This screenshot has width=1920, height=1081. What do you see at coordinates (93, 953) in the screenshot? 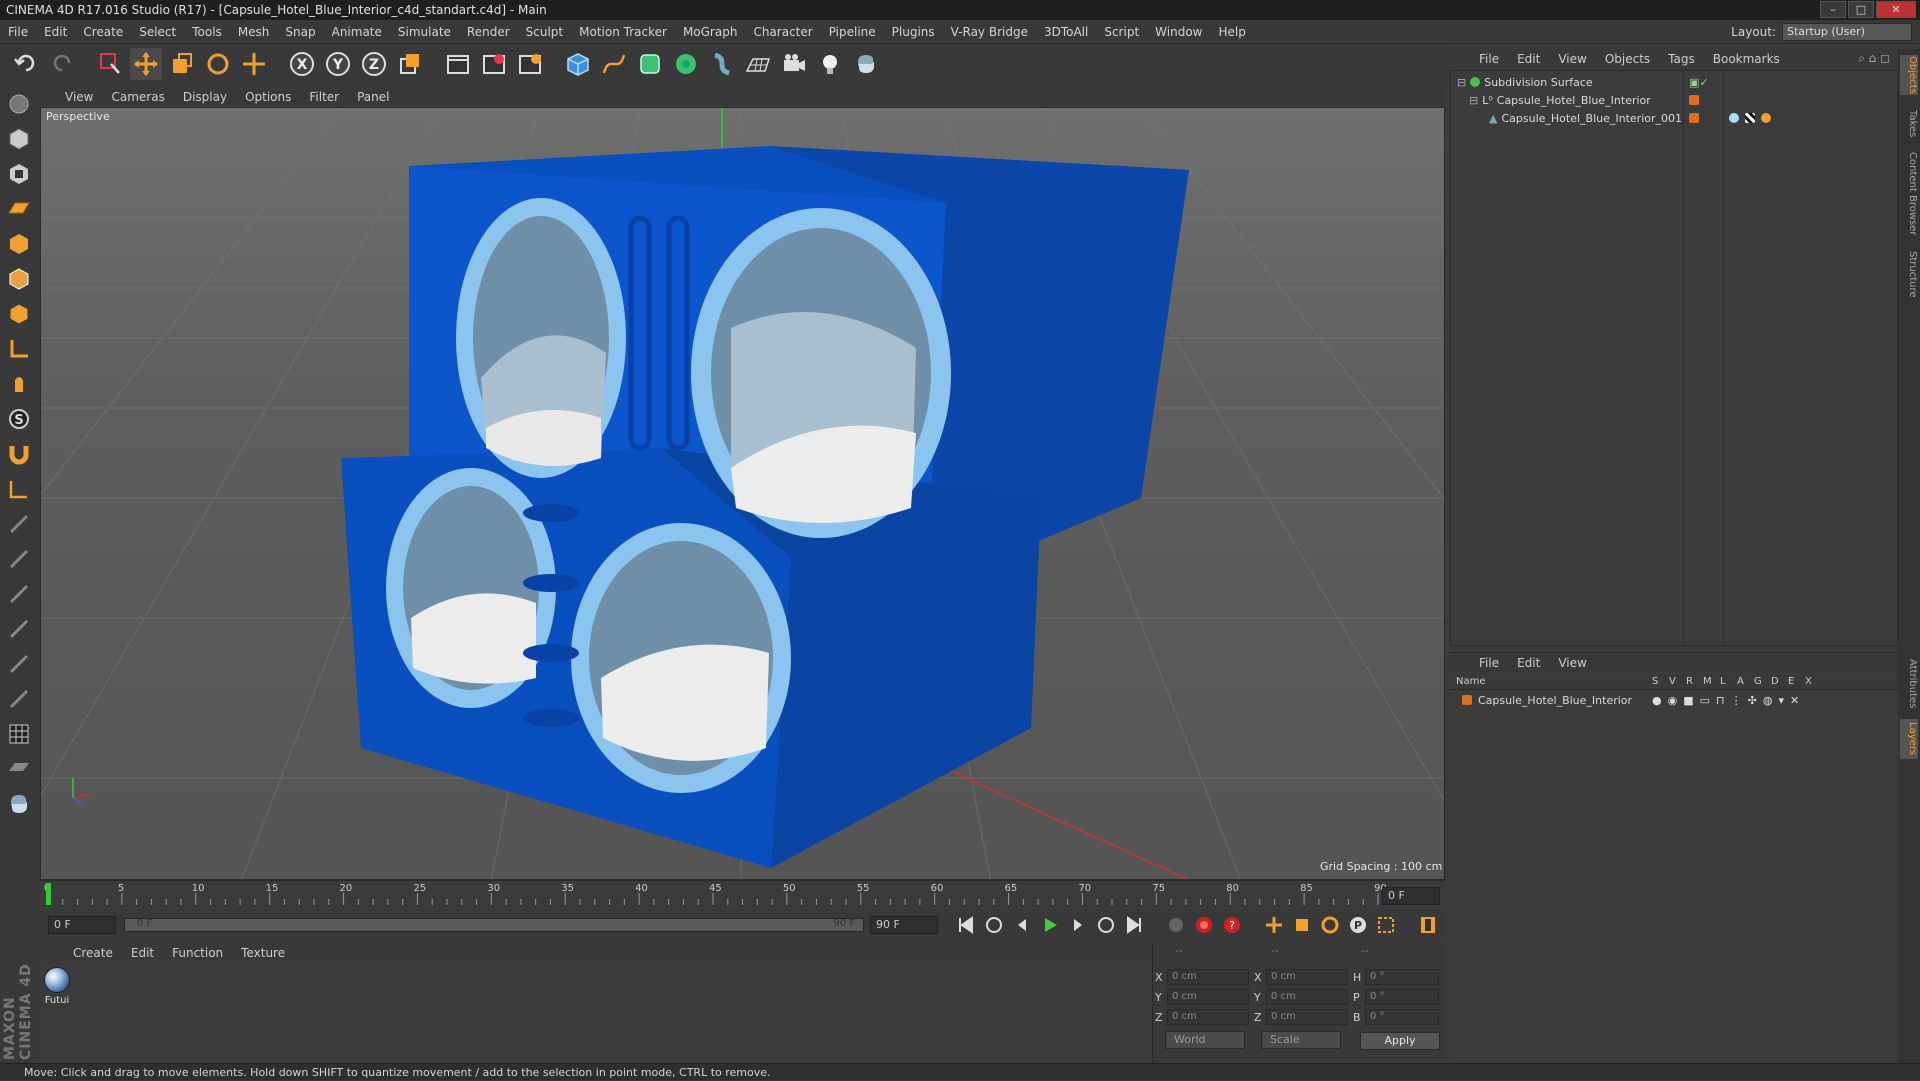
I see `material-menu-create: Create` at bounding box center [93, 953].